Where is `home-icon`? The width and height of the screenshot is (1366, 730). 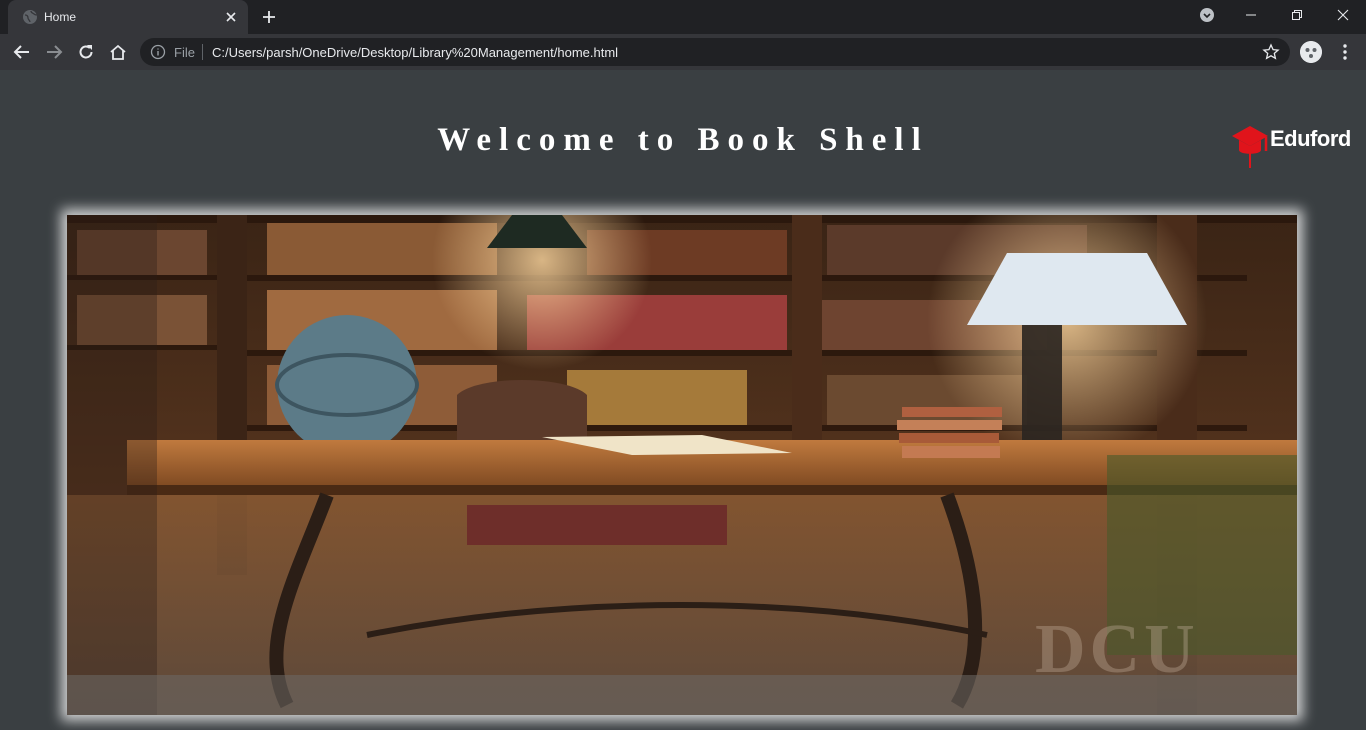 home-icon is located at coordinates (118, 52).